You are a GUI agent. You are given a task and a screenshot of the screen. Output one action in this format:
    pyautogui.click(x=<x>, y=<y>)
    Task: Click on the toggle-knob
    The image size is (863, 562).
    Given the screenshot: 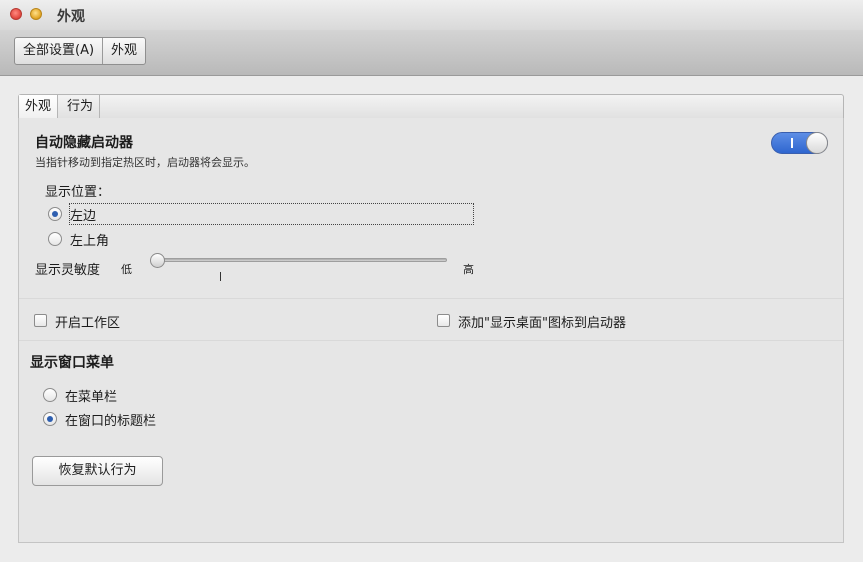 What is the action you would take?
    pyautogui.click(x=817, y=143)
    